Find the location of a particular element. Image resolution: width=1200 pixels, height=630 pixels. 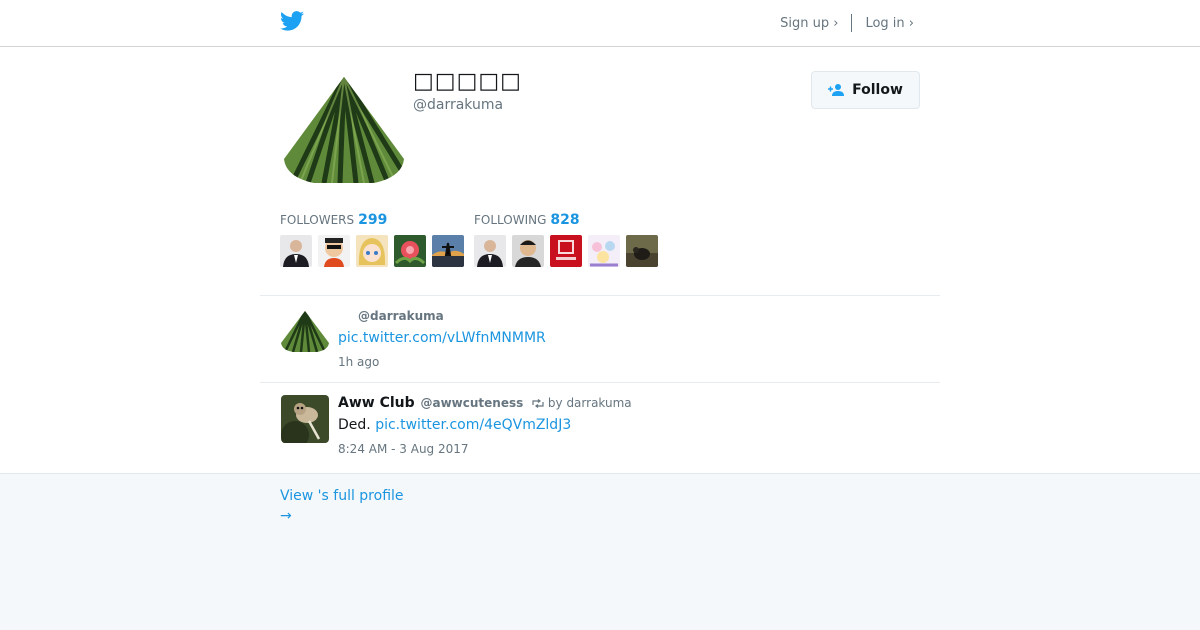

tweet-header: @darrakuma is located at coordinates (391, 316).